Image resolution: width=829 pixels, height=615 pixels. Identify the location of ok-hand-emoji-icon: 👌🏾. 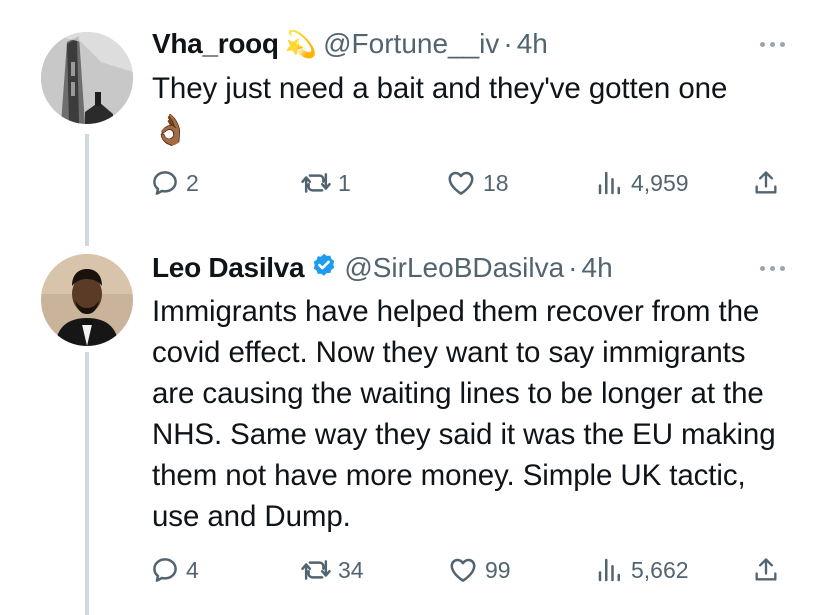
(171, 130).